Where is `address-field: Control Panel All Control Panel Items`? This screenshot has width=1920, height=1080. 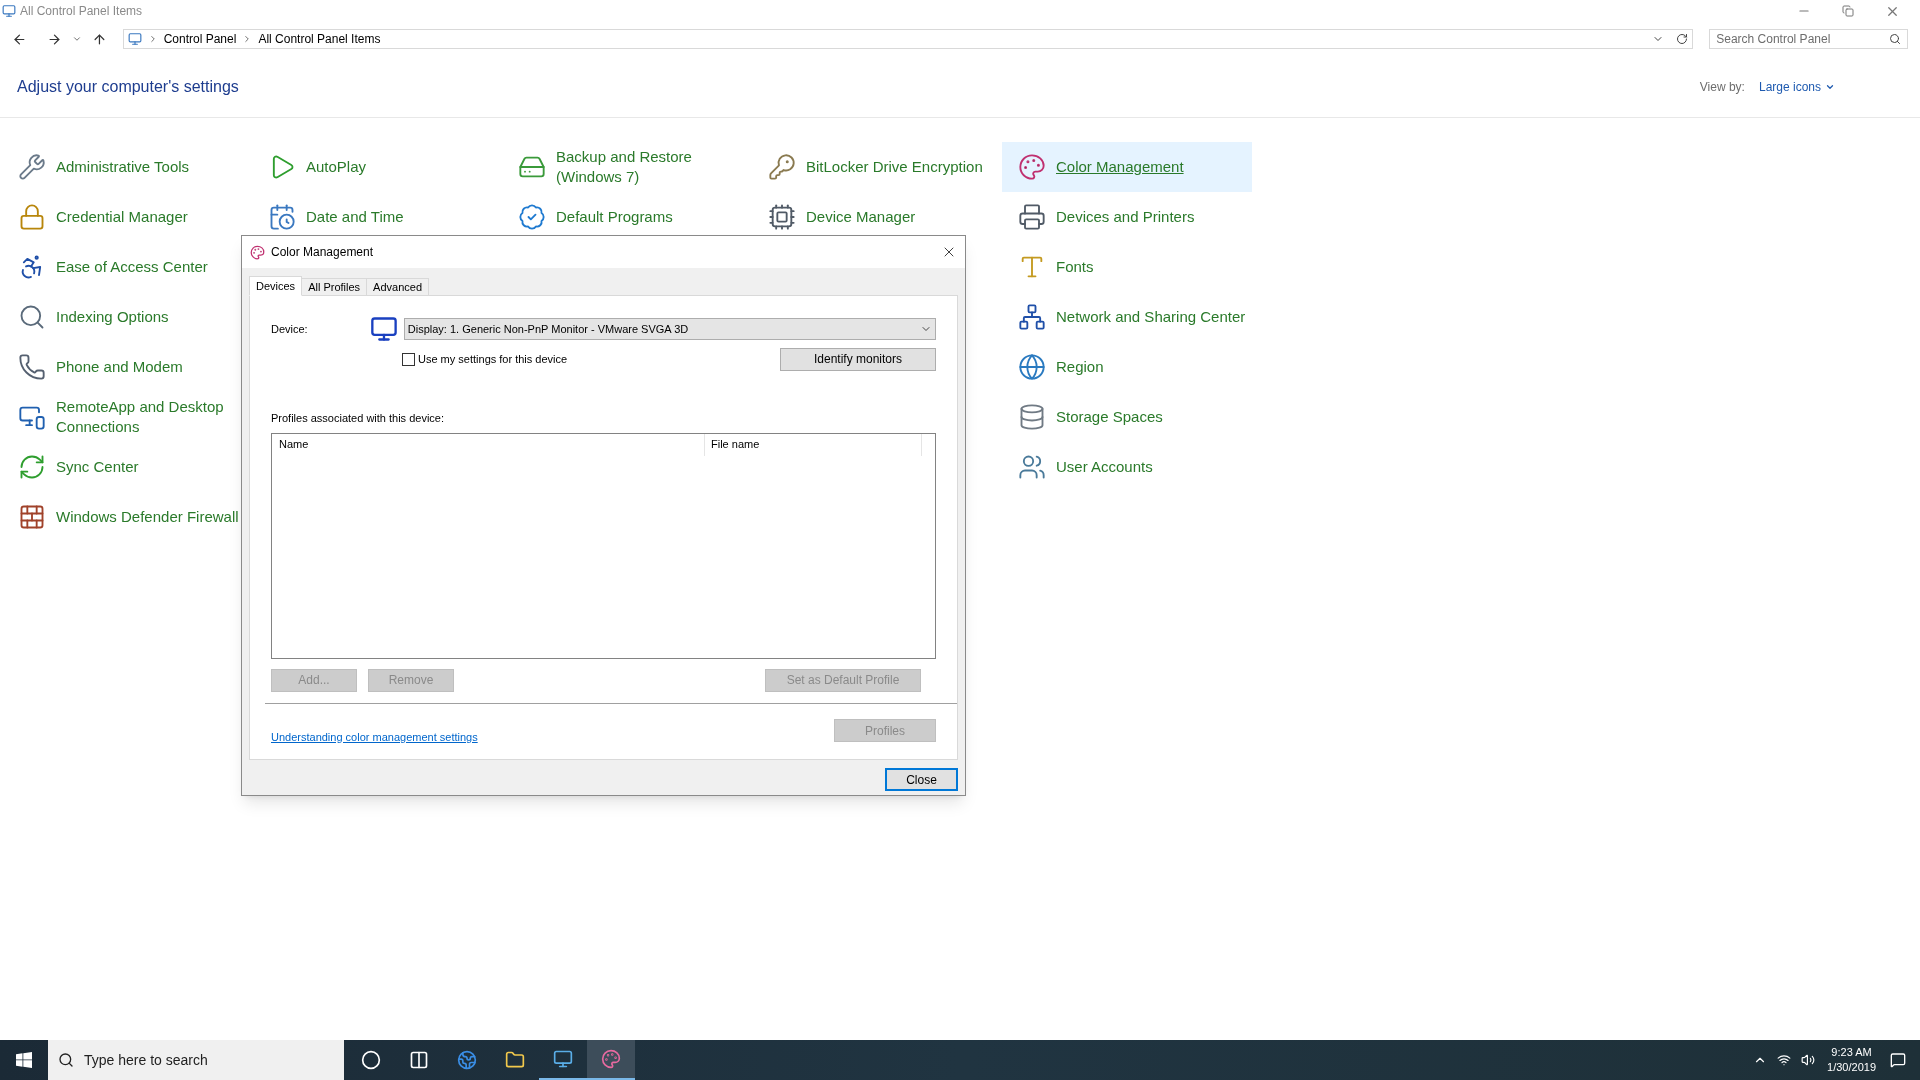
address-field: Control Panel All Control Panel Items is located at coordinates (908, 39).